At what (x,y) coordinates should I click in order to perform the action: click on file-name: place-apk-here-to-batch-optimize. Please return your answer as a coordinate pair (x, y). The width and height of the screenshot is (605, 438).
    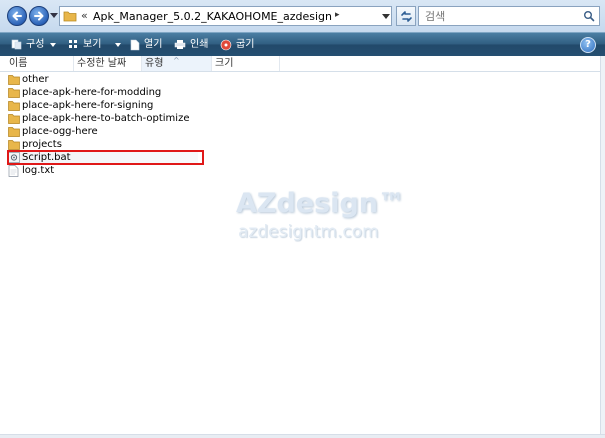
    Looking at the image, I should click on (106, 118).